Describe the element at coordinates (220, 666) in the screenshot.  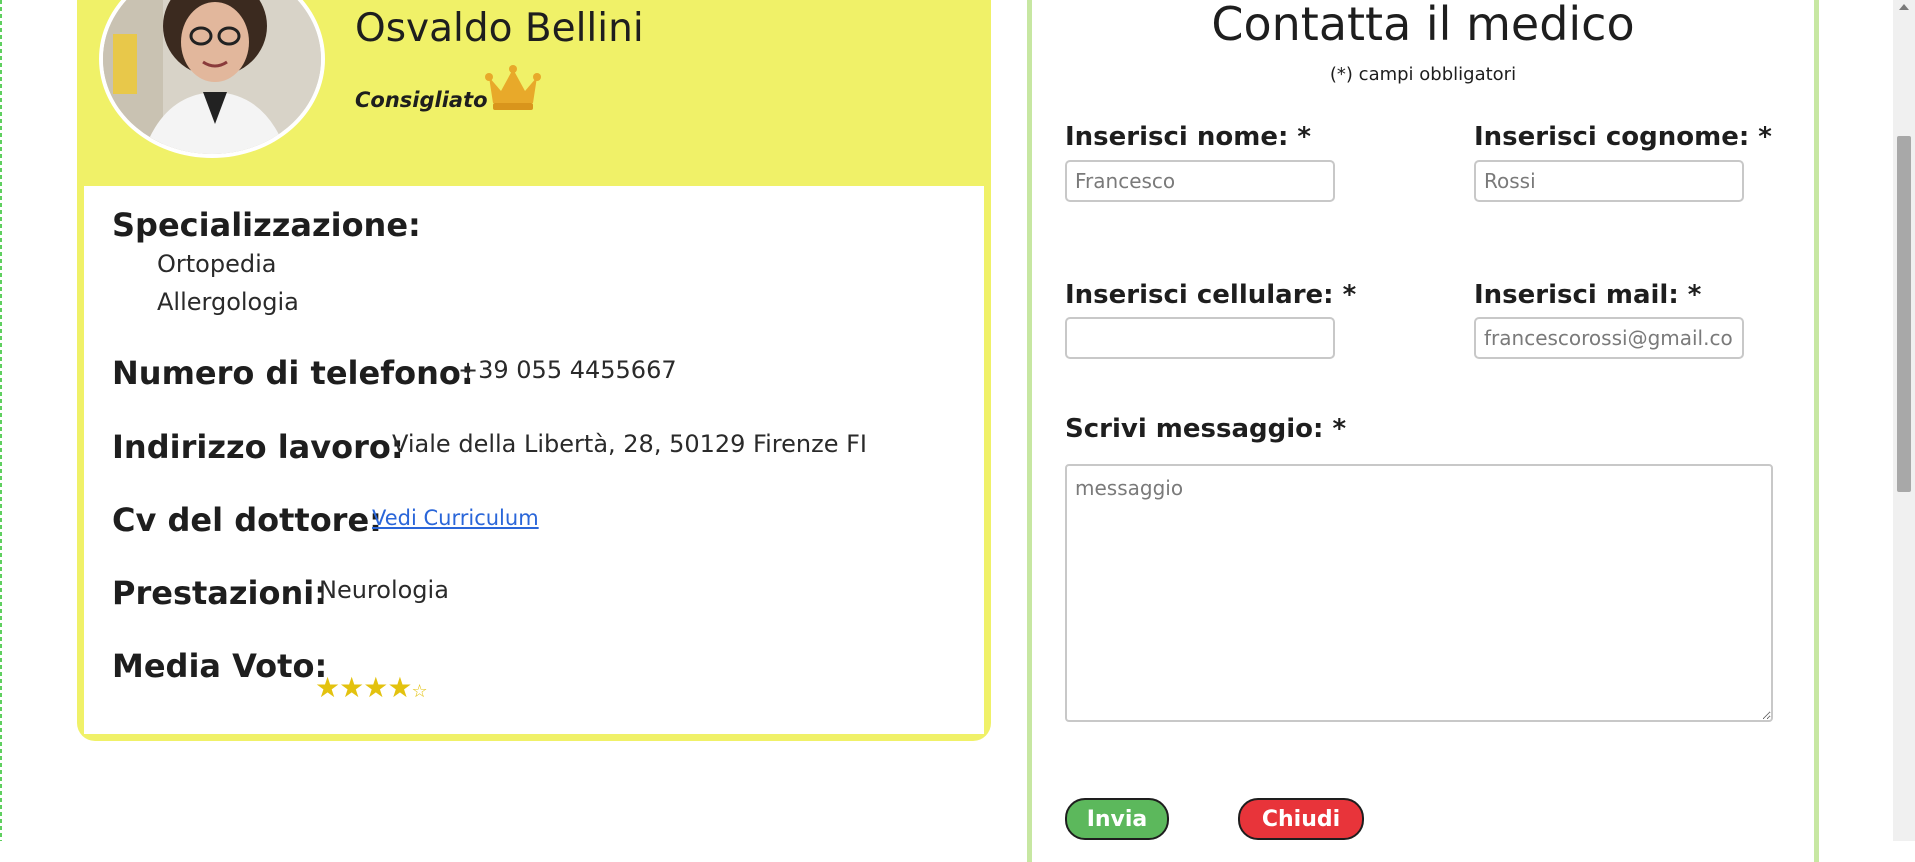
I see `rating-label: Media Voto:` at that location.